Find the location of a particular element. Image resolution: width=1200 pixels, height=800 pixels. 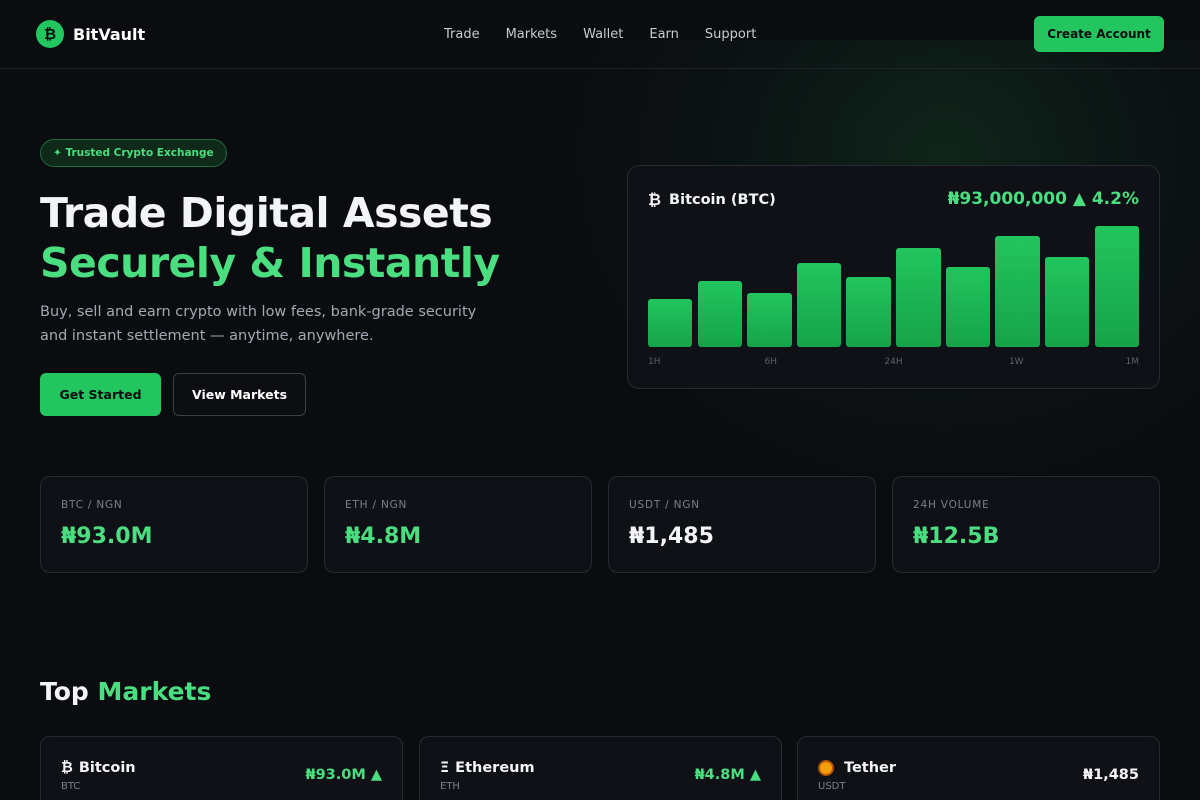

nav-item-support: Support is located at coordinates (730, 34).